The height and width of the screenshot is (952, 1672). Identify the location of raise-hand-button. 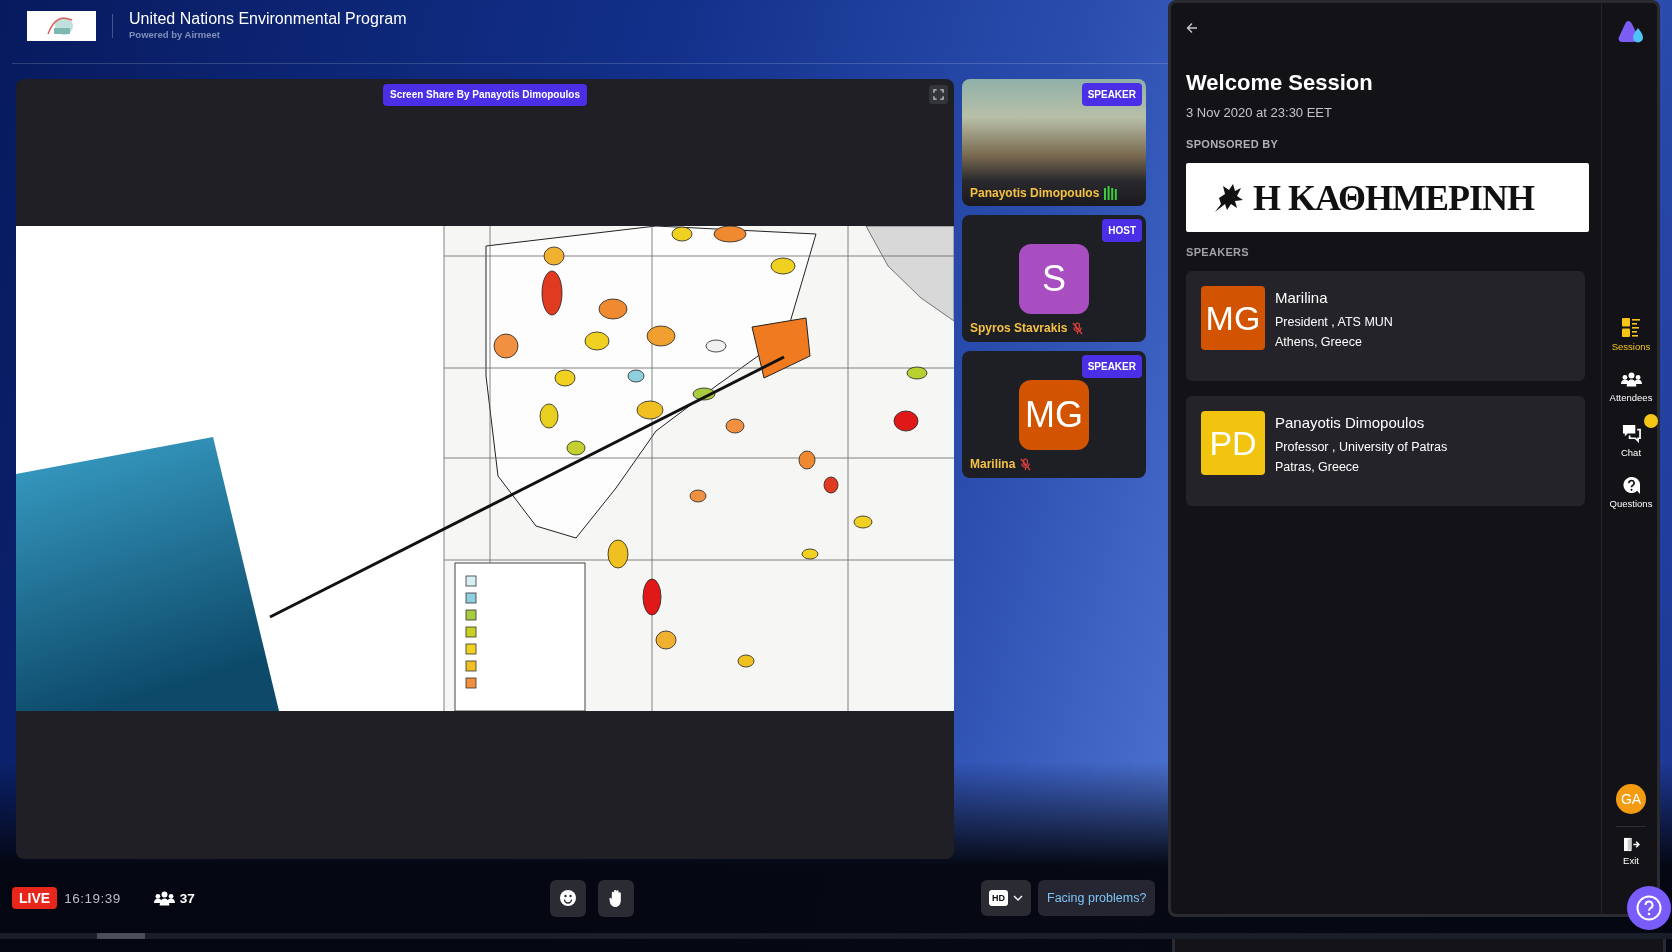
(616, 898).